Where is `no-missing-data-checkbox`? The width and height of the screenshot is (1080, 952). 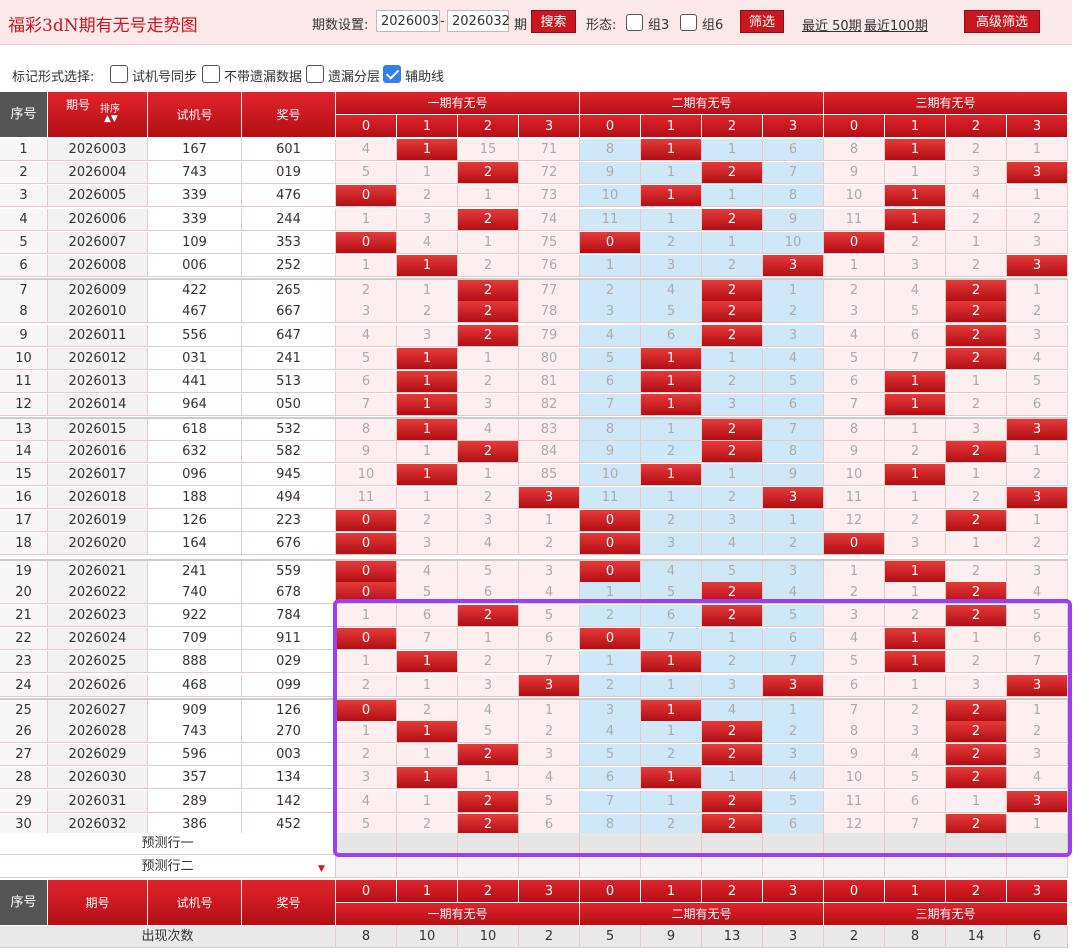
no-missing-data-checkbox is located at coordinates (211, 74).